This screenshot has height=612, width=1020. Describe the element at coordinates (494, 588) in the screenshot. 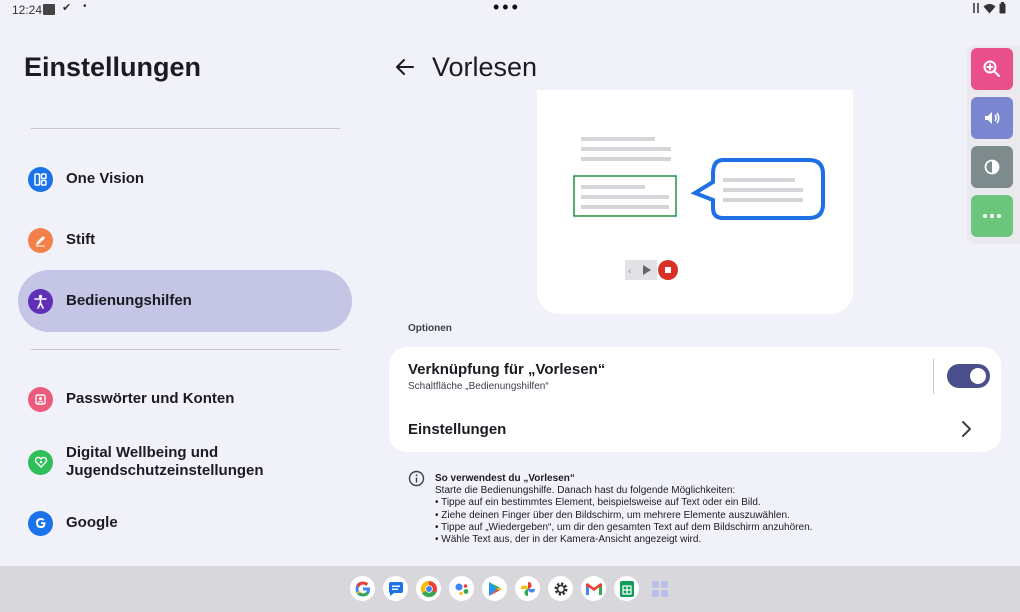

I see `play-store-icon` at that location.